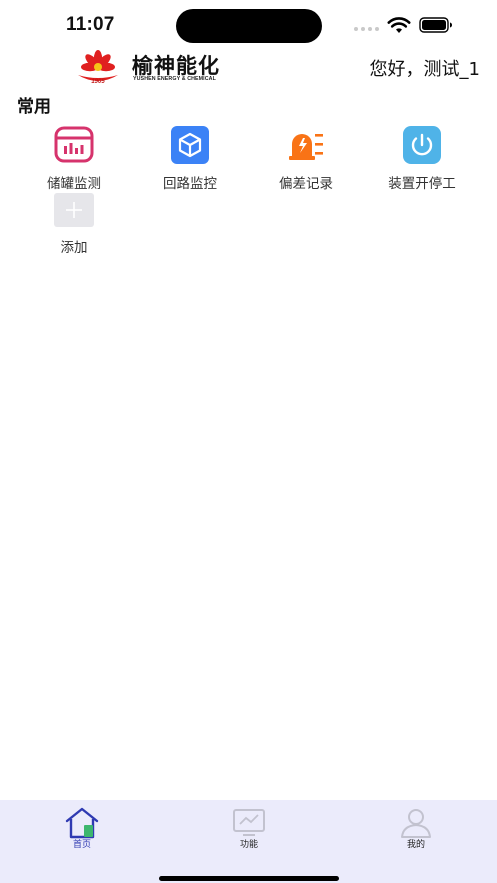 This screenshot has height=883, width=497. What do you see at coordinates (74, 184) in the screenshot?
I see `grid-label: 储罐监测` at bounding box center [74, 184].